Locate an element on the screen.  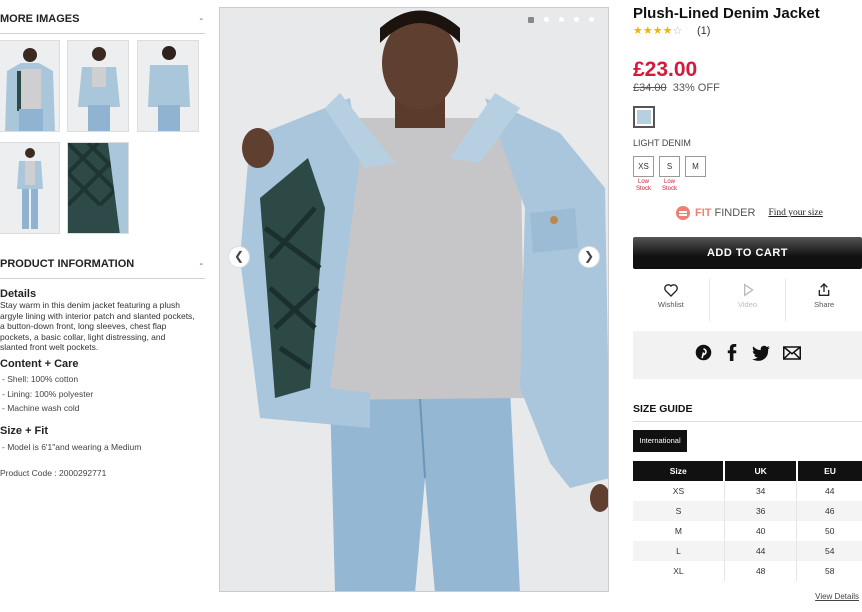
product-title: Plush-Lined Denim Jacket is located at coordinates (726, 13).